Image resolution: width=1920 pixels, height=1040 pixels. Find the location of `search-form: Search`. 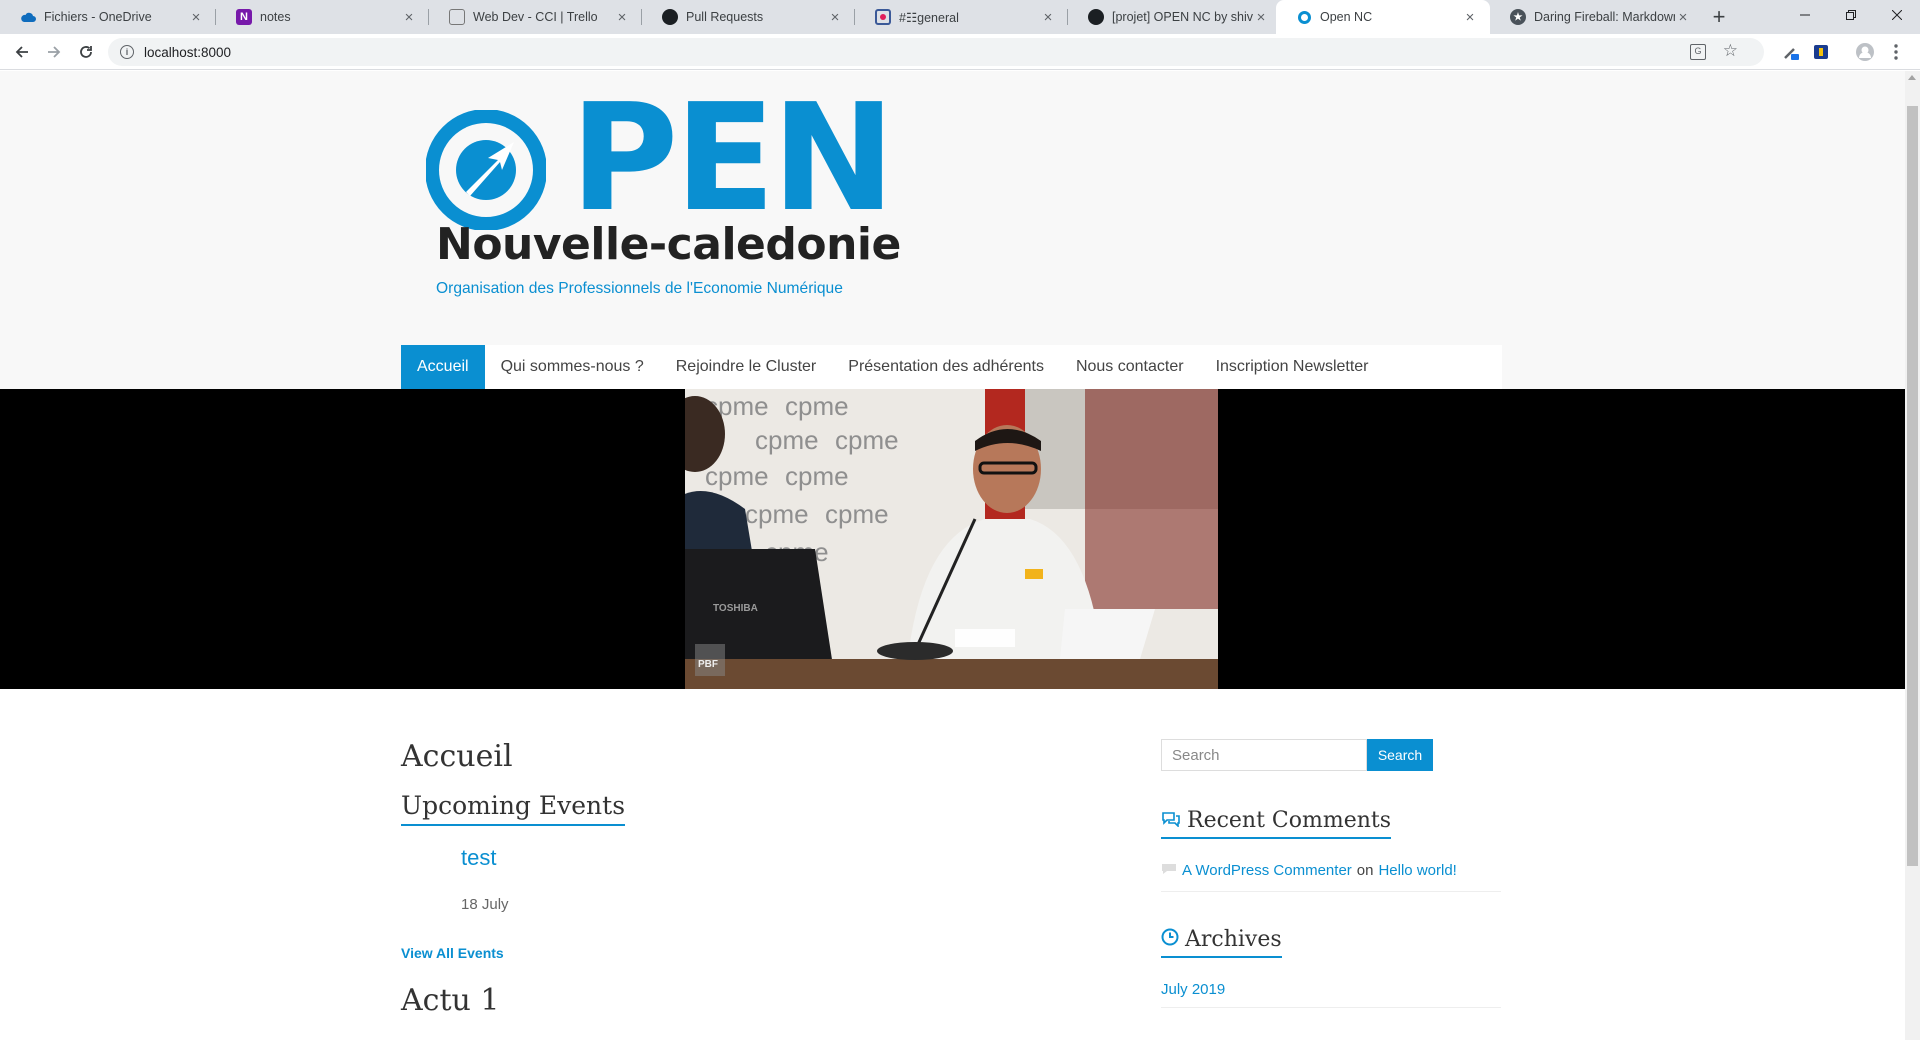

search-form: Search is located at coordinates (1297, 755).